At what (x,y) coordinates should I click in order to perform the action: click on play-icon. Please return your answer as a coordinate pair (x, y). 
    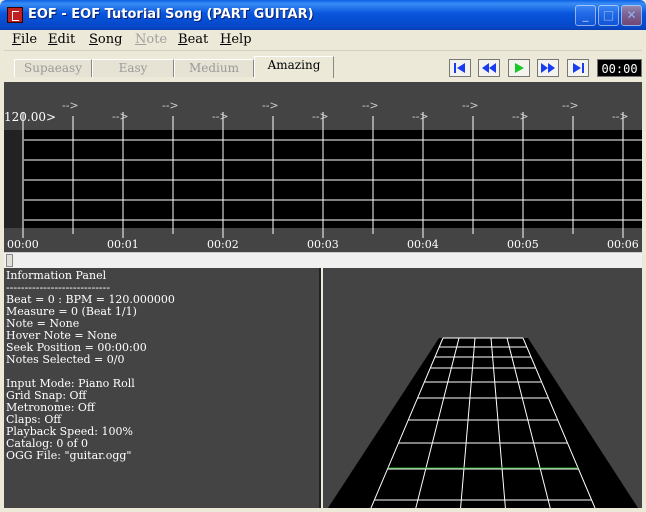
    Looking at the image, I should click on (519, 68).